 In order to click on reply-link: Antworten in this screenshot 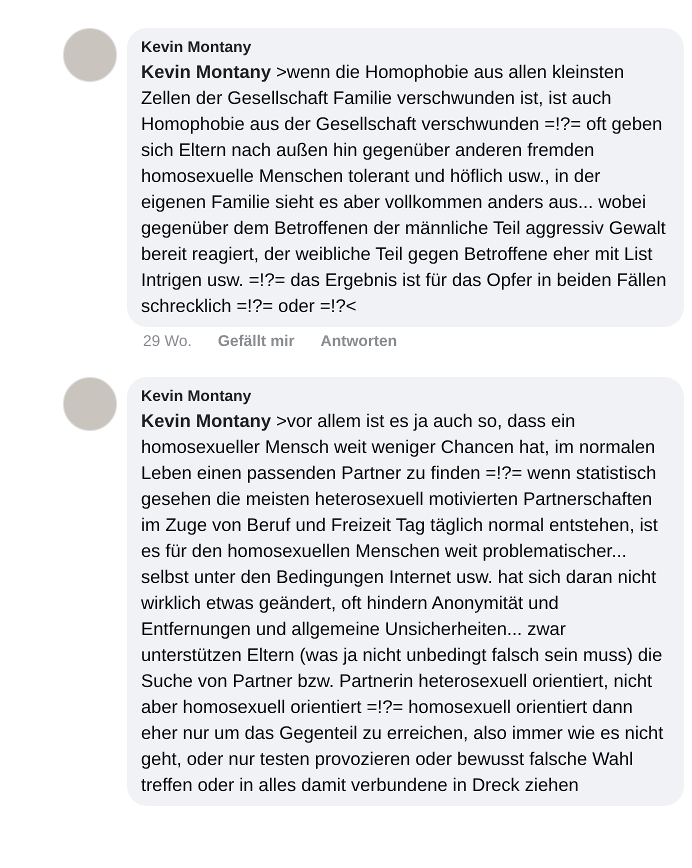, I will do `click(359, 342)`.